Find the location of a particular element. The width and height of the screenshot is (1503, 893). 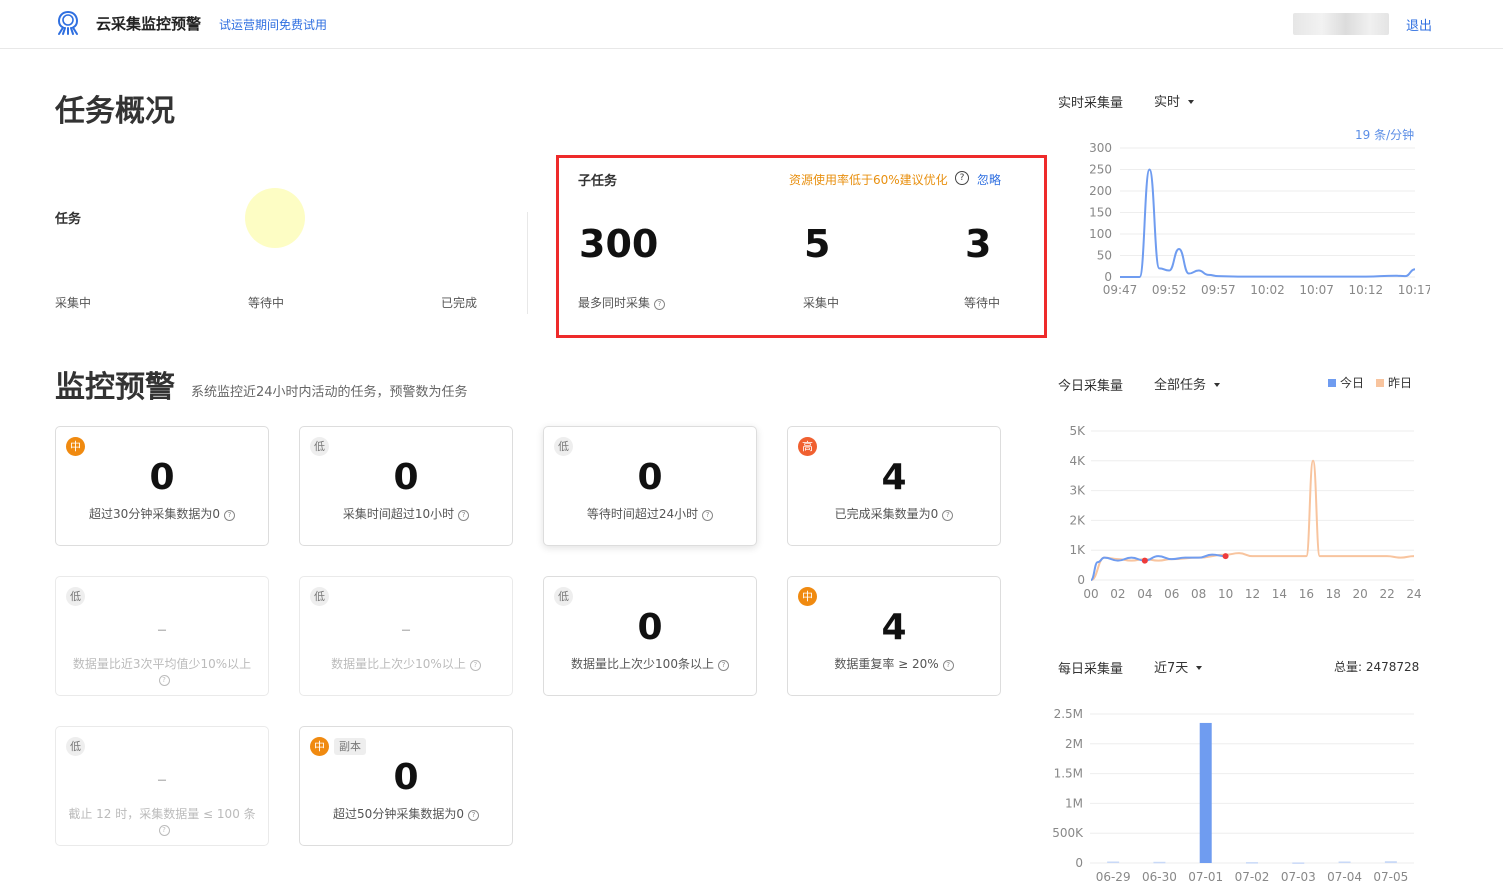

alert-card: 中 副本 0 超过50分钟采集数据为0? is located at coordinates (406, 786).